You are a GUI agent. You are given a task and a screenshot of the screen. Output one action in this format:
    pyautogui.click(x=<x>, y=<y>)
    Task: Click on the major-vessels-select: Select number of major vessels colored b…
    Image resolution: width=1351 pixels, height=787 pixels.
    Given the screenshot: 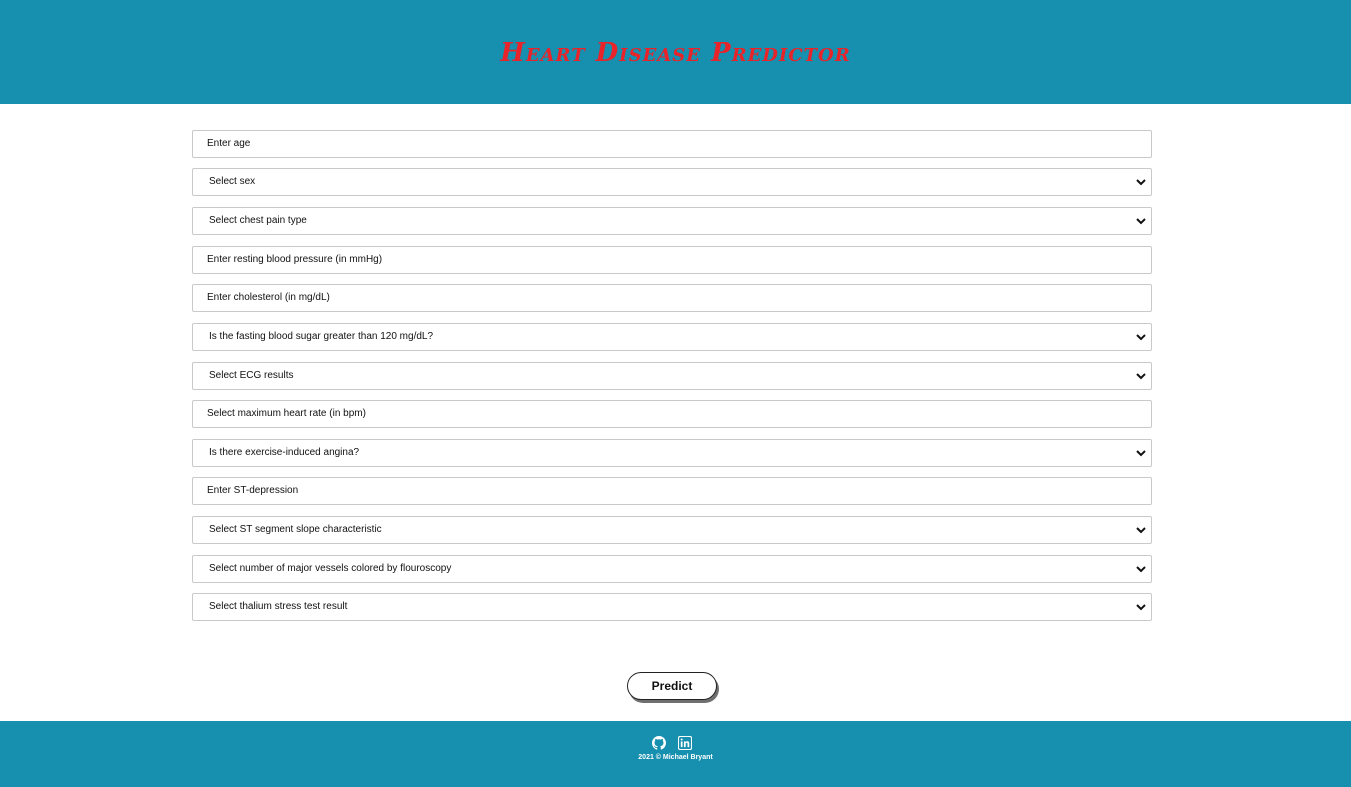 What is the action you would take?
    pyautogui.click(x=672, y=569)
    